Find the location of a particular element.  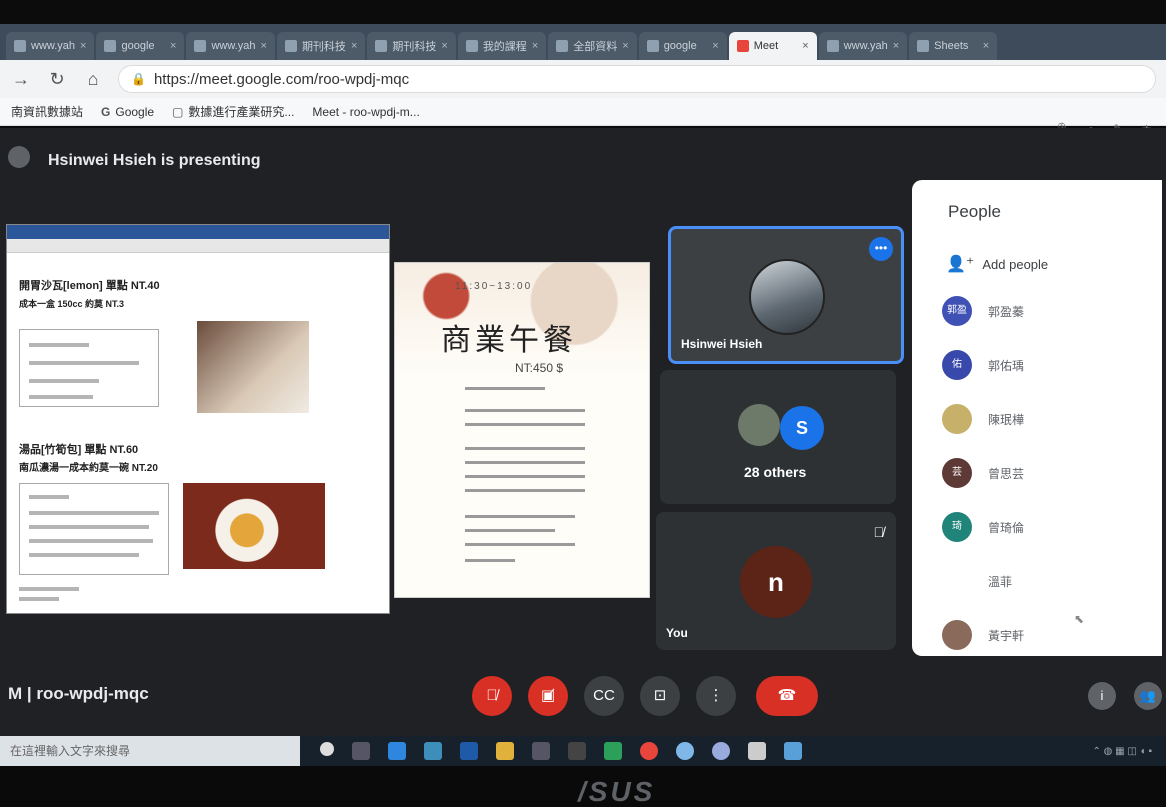

mail-icon is located at coordinates (433, 751).